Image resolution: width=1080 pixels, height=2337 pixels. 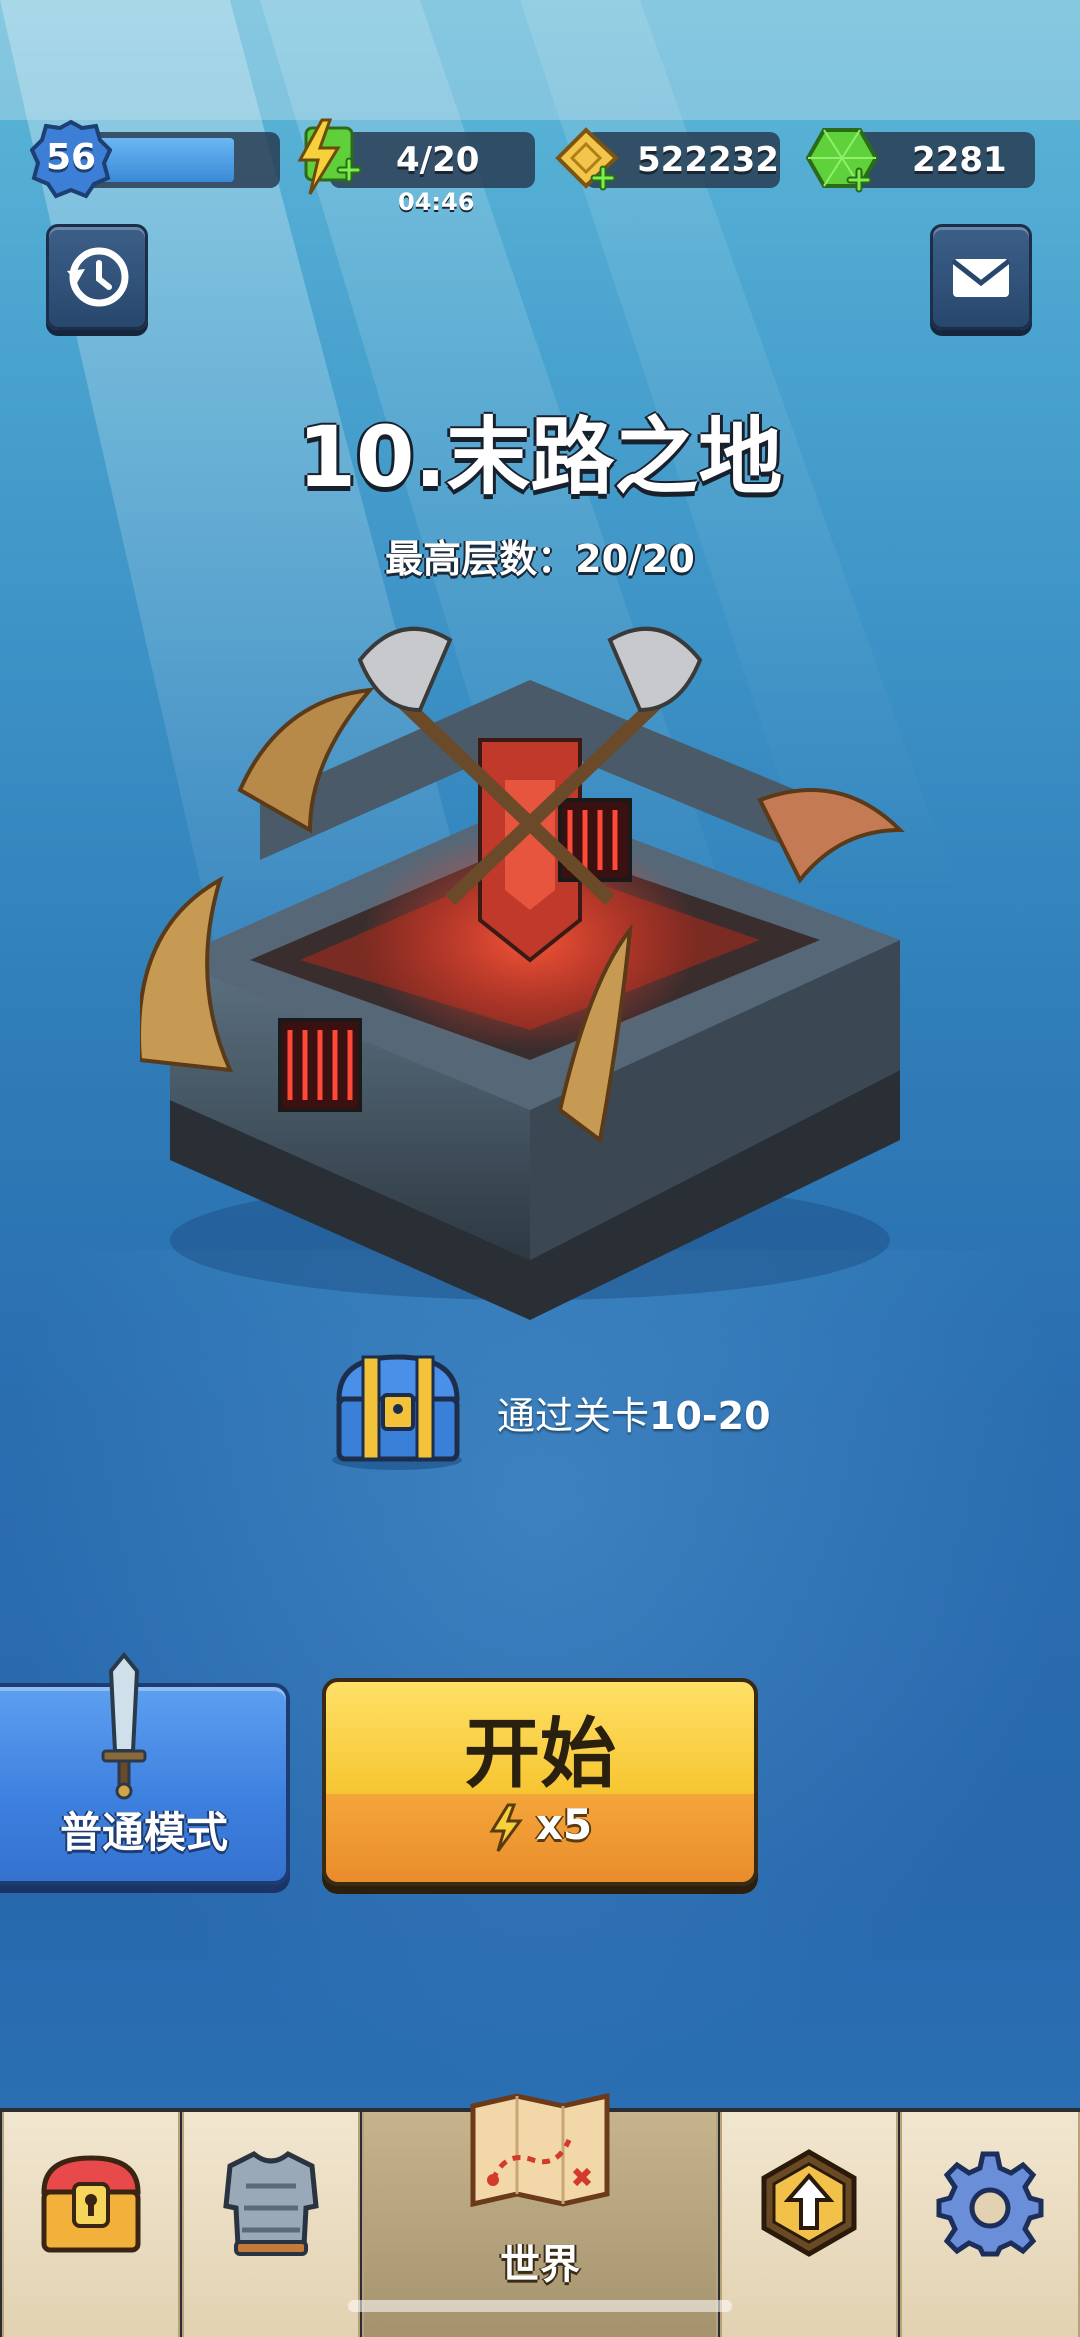 I want to click on start-label: 开始, so click(x=540, y=1753).